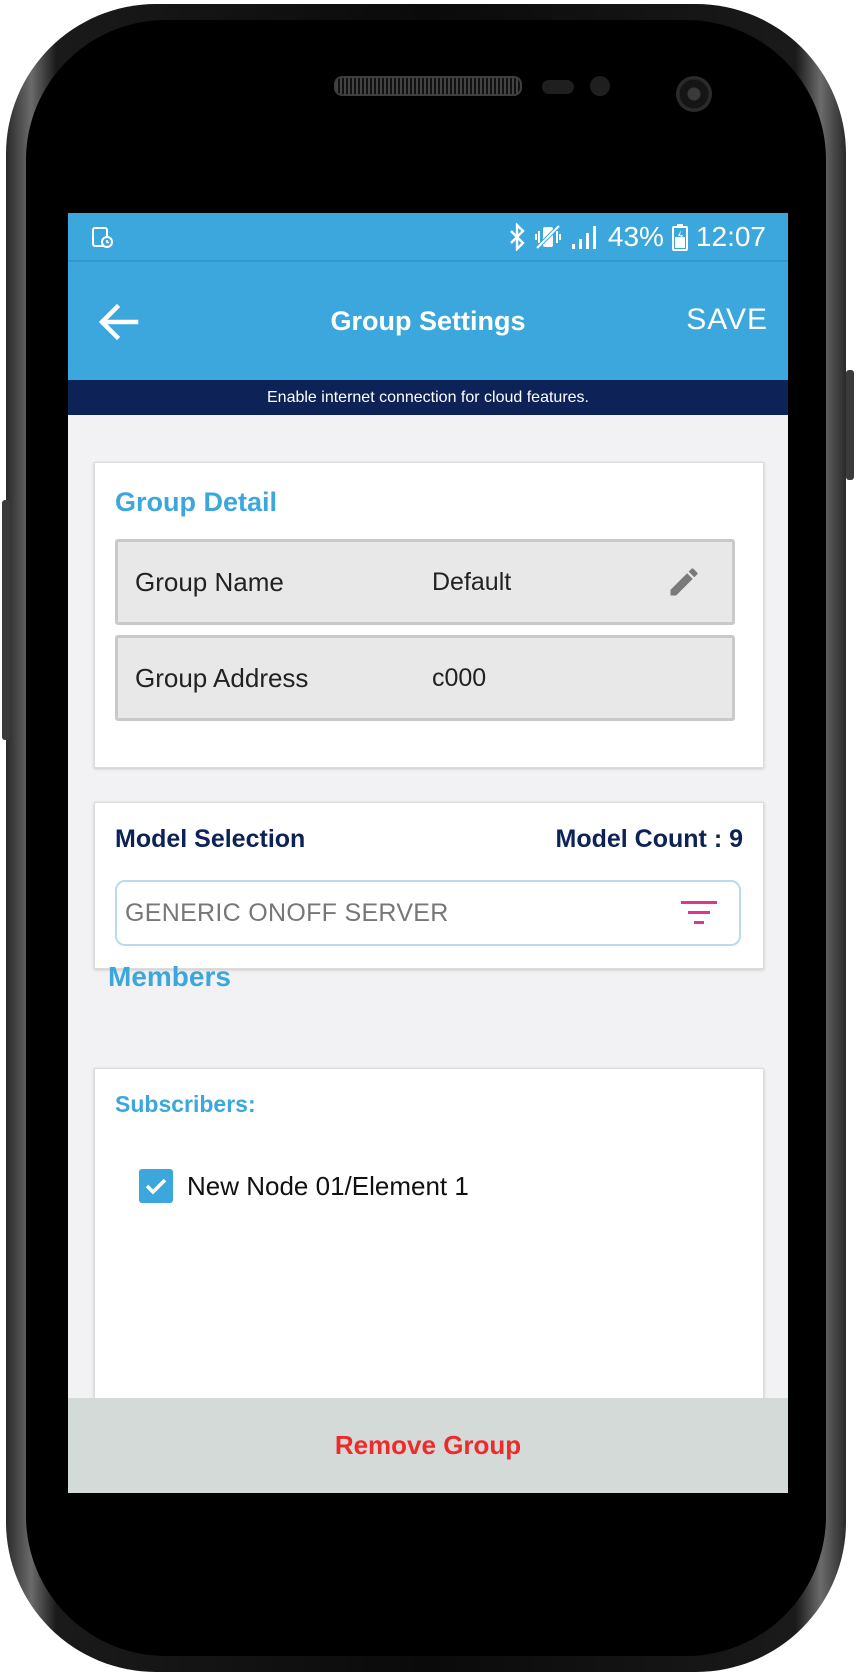  Describe the element at coordinates (428, 86) in the screenshot. I see `earpiece-speaker` at that location.